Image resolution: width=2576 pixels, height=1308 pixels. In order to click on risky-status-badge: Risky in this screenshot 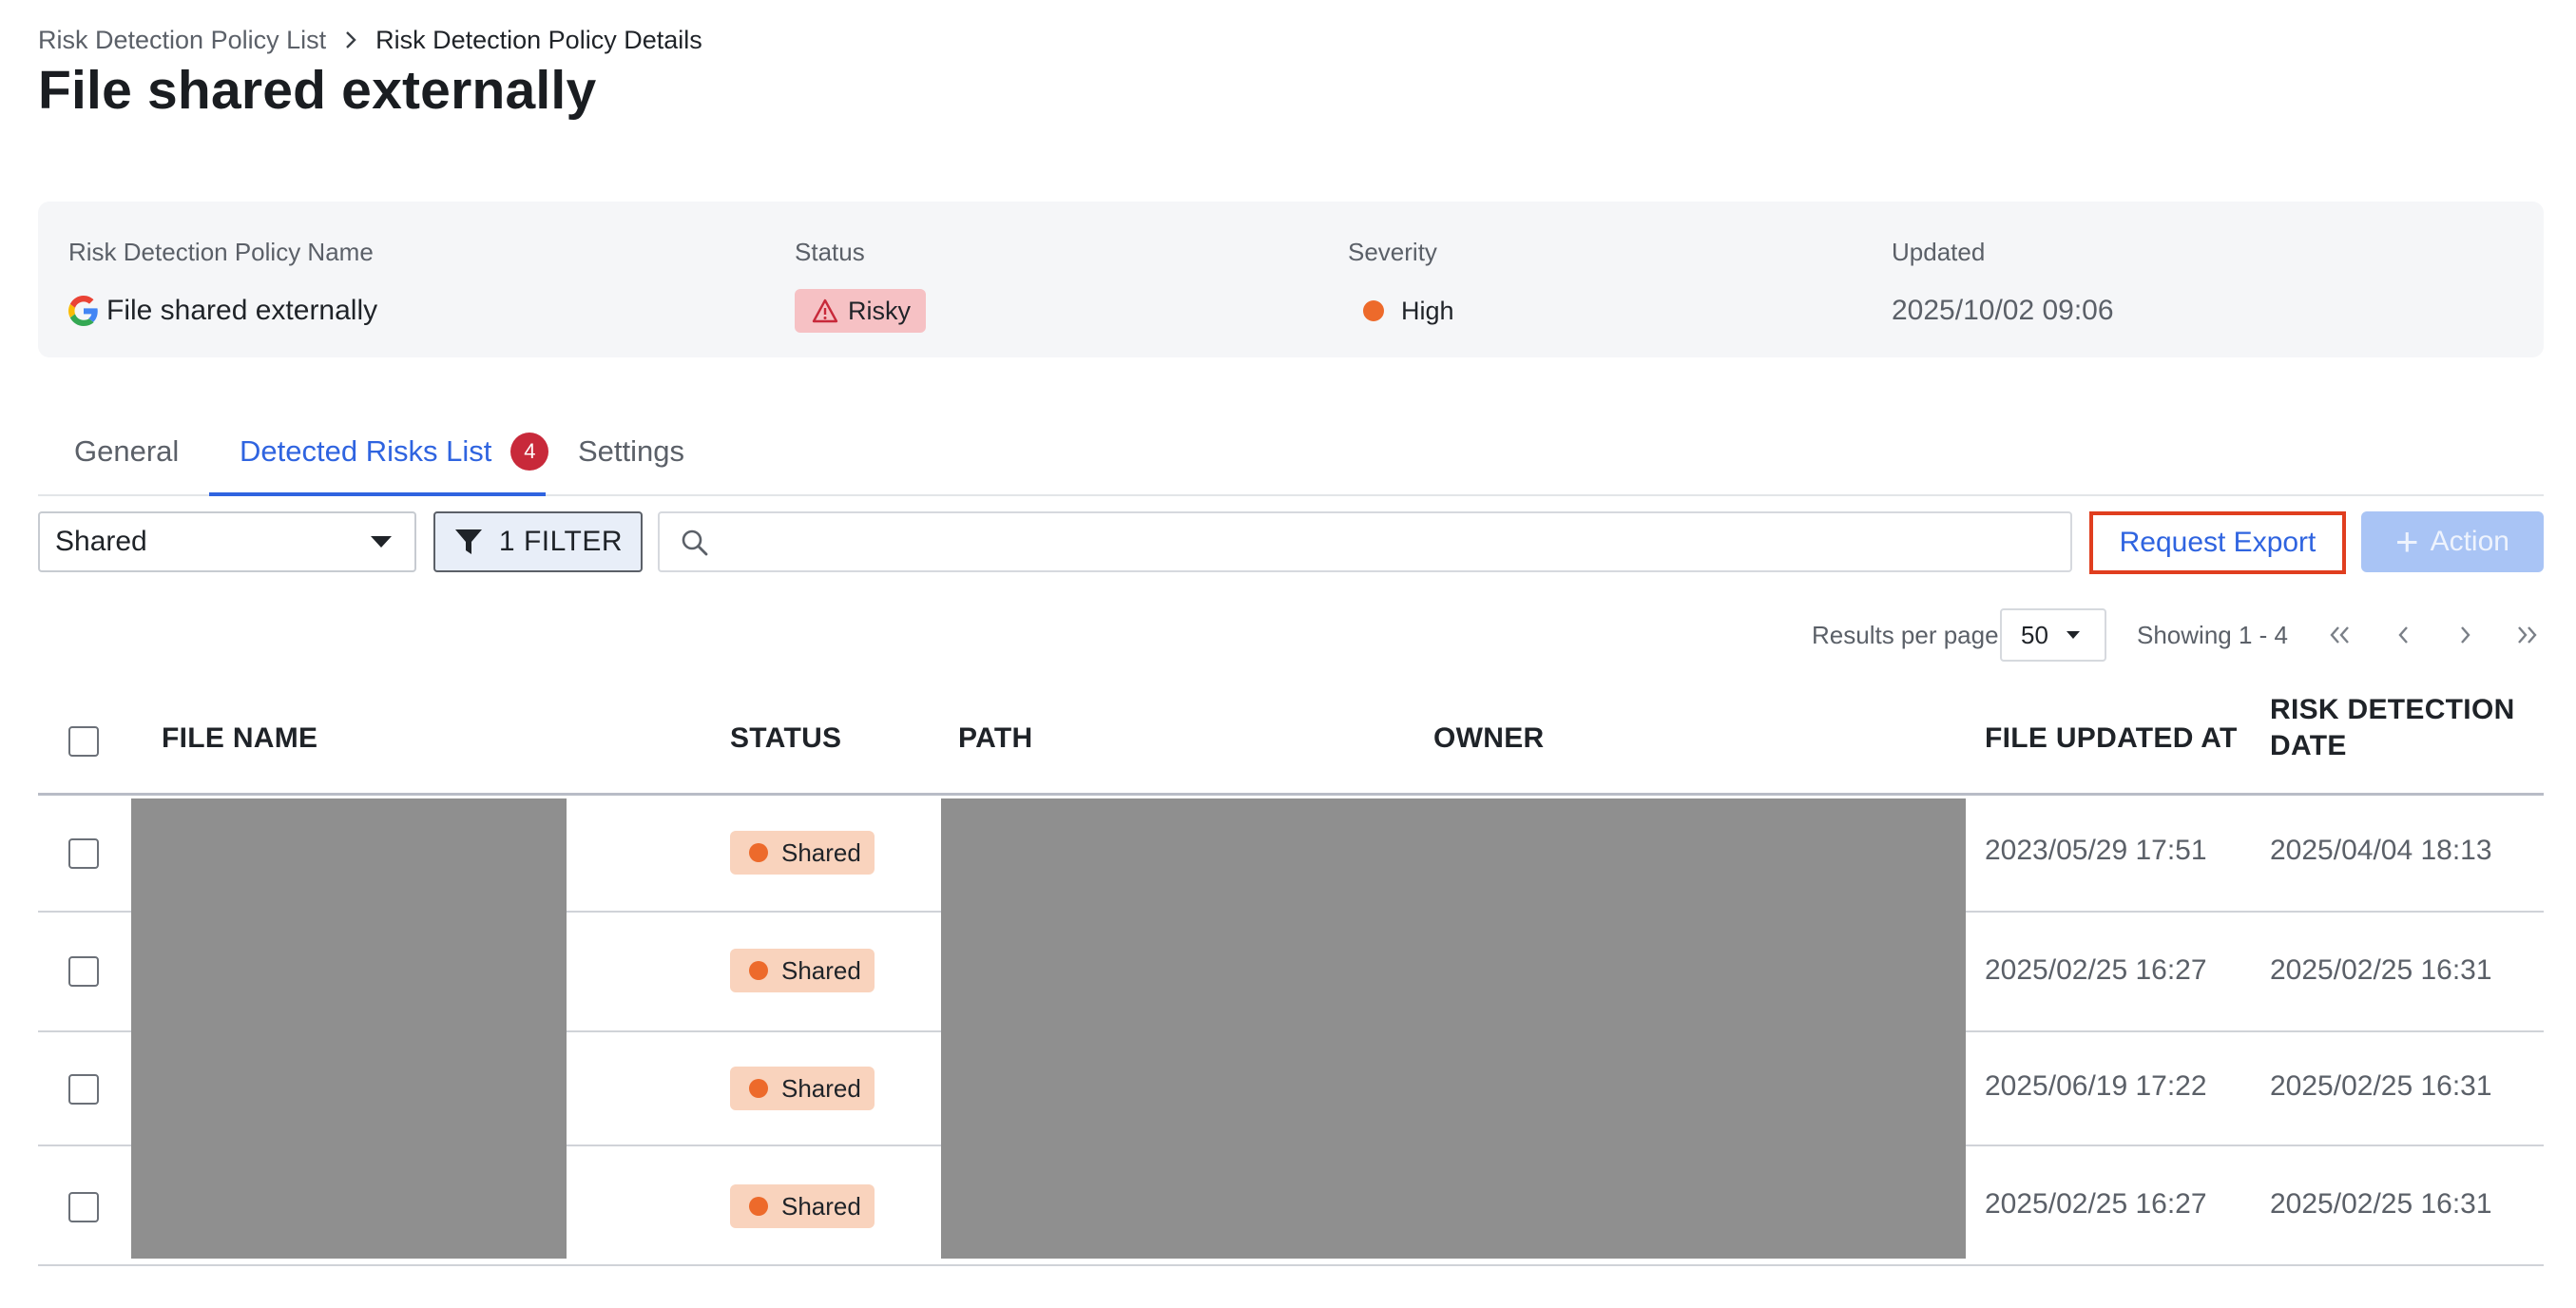, I will do `click(861, 311)`.